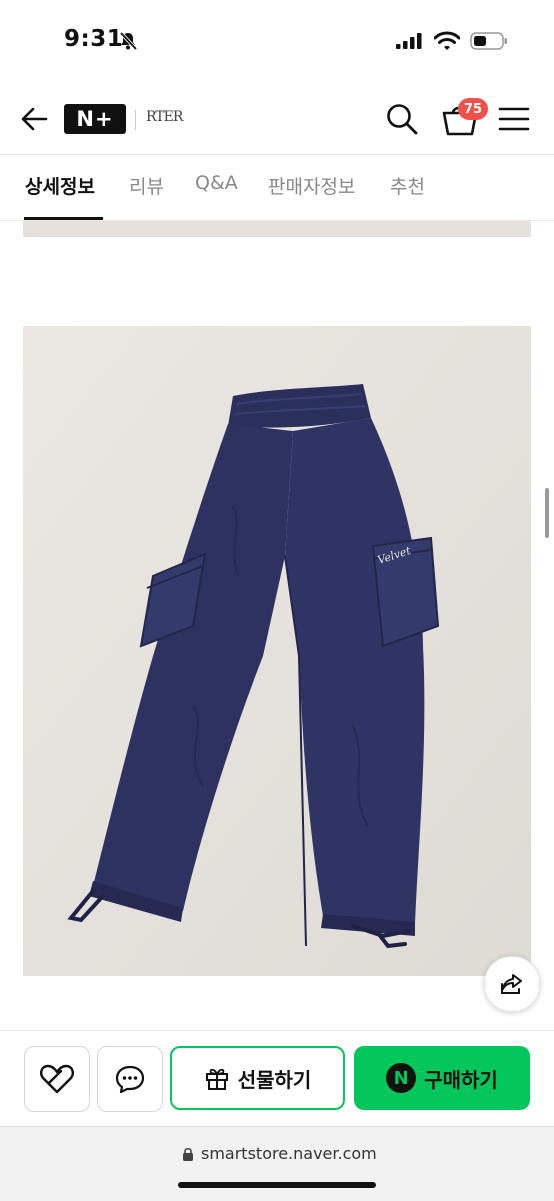 The height and width of the screenshot is (1201, 554). I want to click on wish-button, so click(57, 1079).